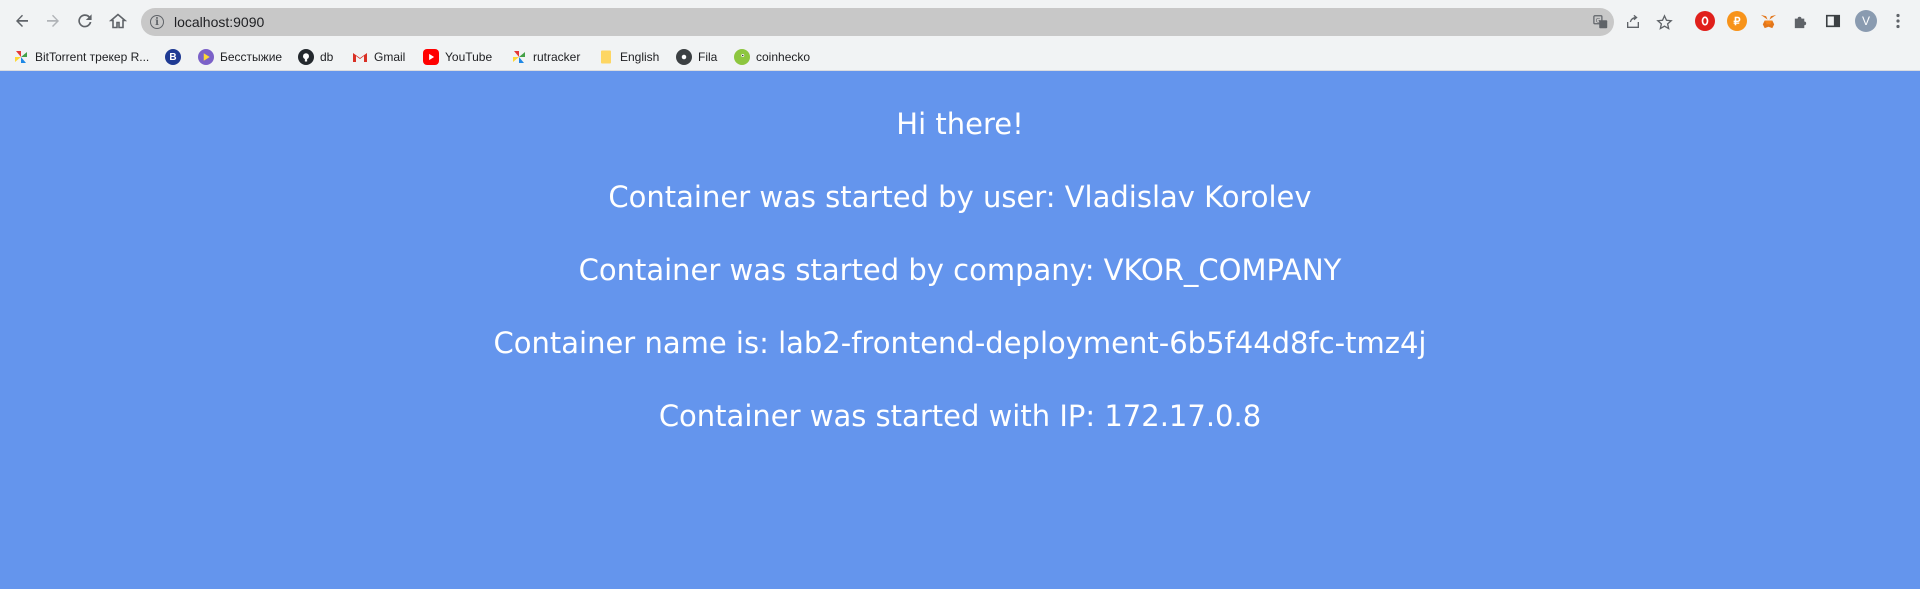 This screenshot has height=589, width=1920. Describe the element at coordinates (708, 57) in the screenshot. I see `bookmark-label: Fila` at that location.